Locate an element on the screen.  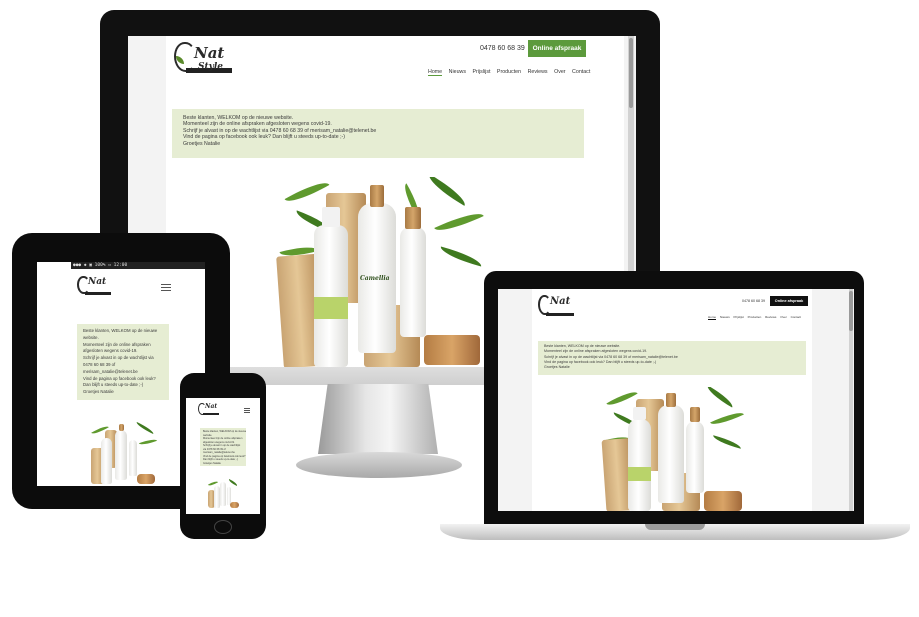
desktop-logo: Nat Style is located at coordinates (204, 59).